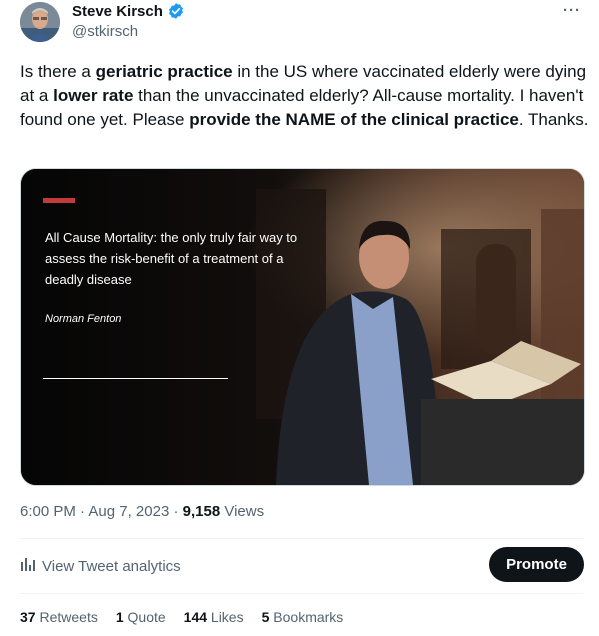 This screenshot has height=636, width=599. I want to click on bookmarks-label: Bookmarks, so click(308, 617).